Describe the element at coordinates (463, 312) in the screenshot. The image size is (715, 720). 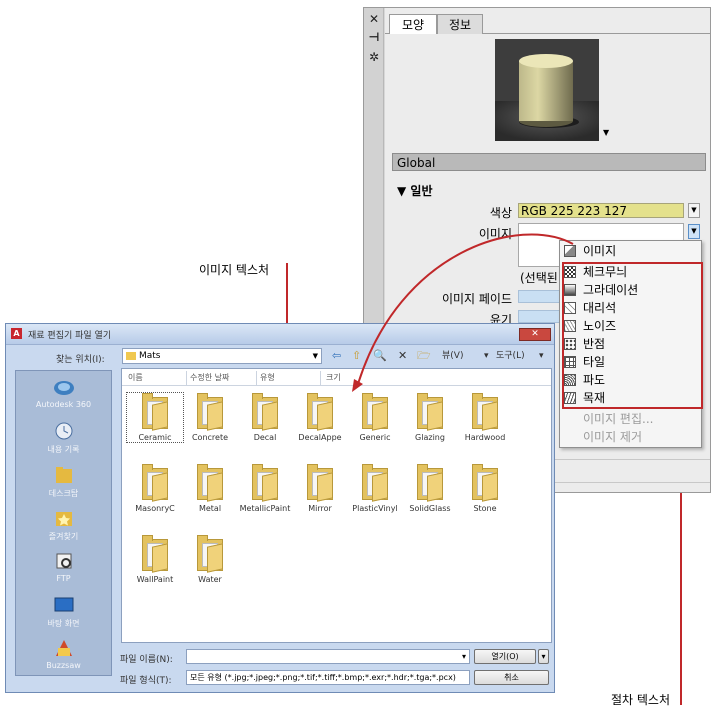
I see `callout-arrow` at that location.